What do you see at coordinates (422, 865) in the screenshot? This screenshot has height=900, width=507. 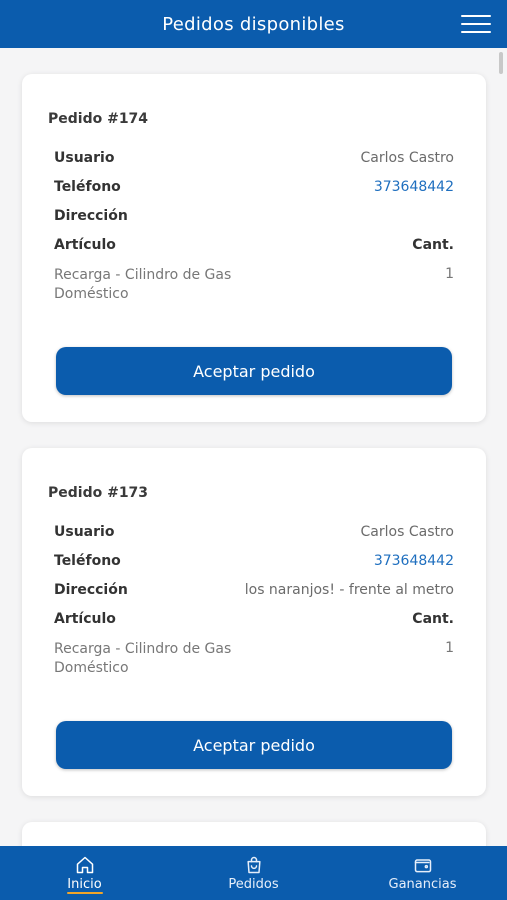 I see `wallet-icon` at bounding box center [422, 865].